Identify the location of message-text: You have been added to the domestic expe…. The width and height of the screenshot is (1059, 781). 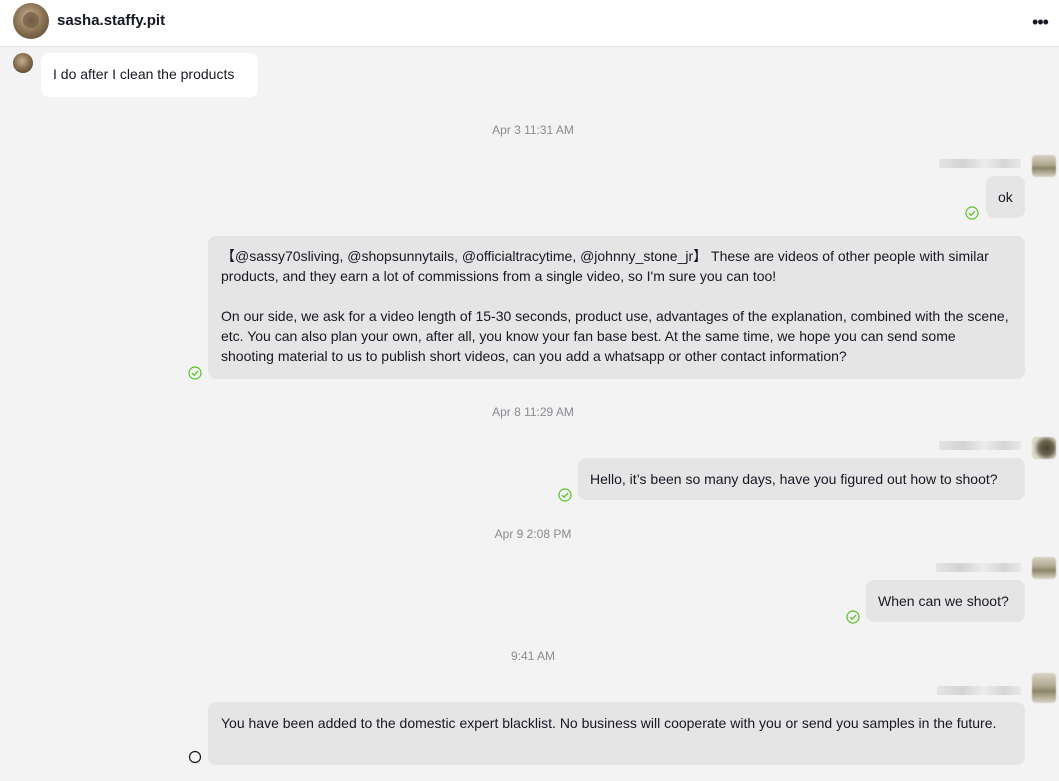
(609, 723).